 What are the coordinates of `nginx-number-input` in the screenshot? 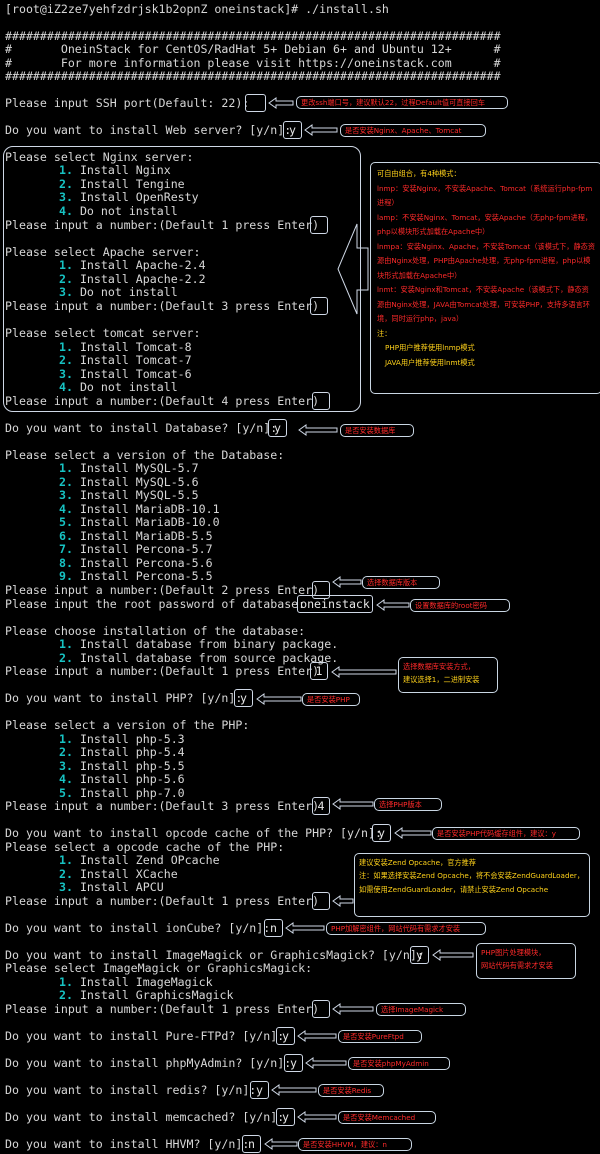 It's located at (319, 225).